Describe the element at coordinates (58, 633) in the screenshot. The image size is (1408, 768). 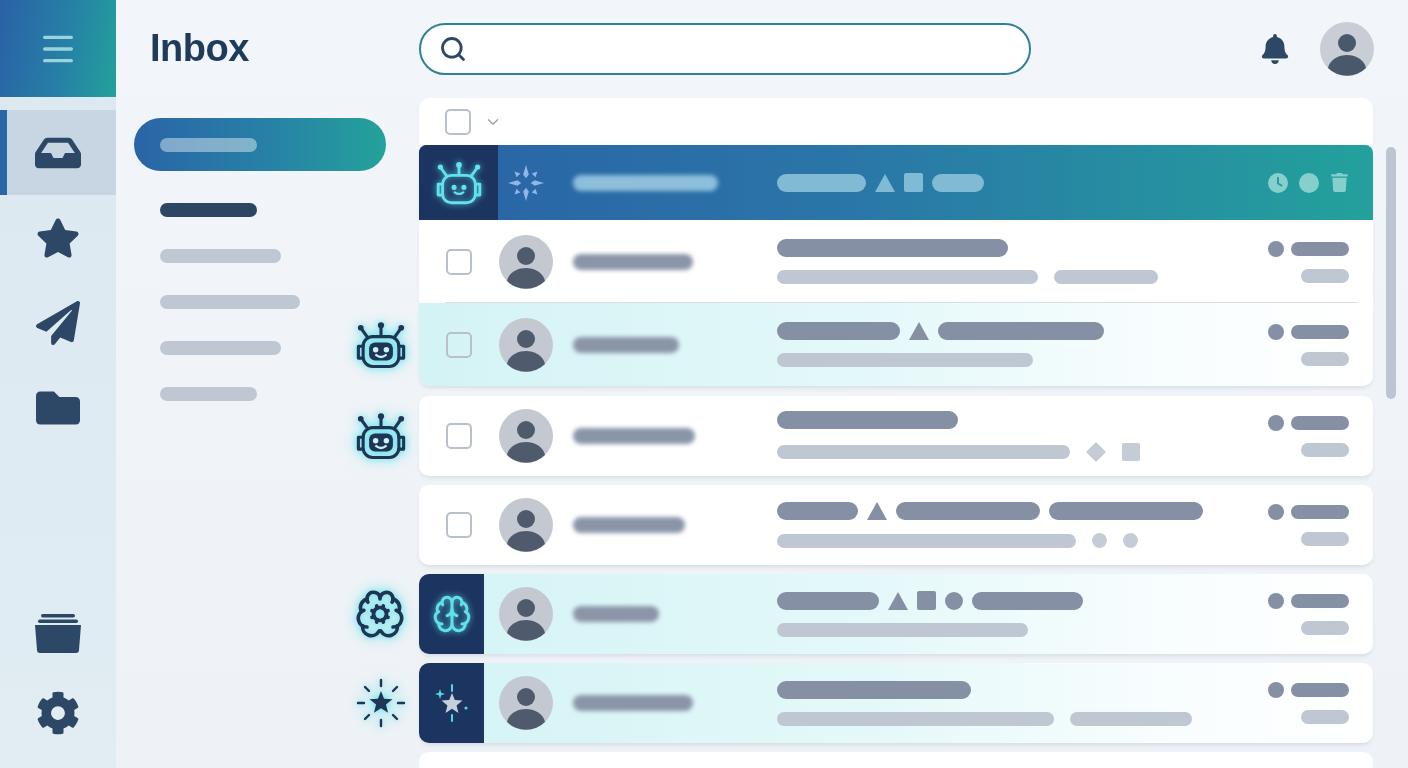
I see `archive-icon` at that location.